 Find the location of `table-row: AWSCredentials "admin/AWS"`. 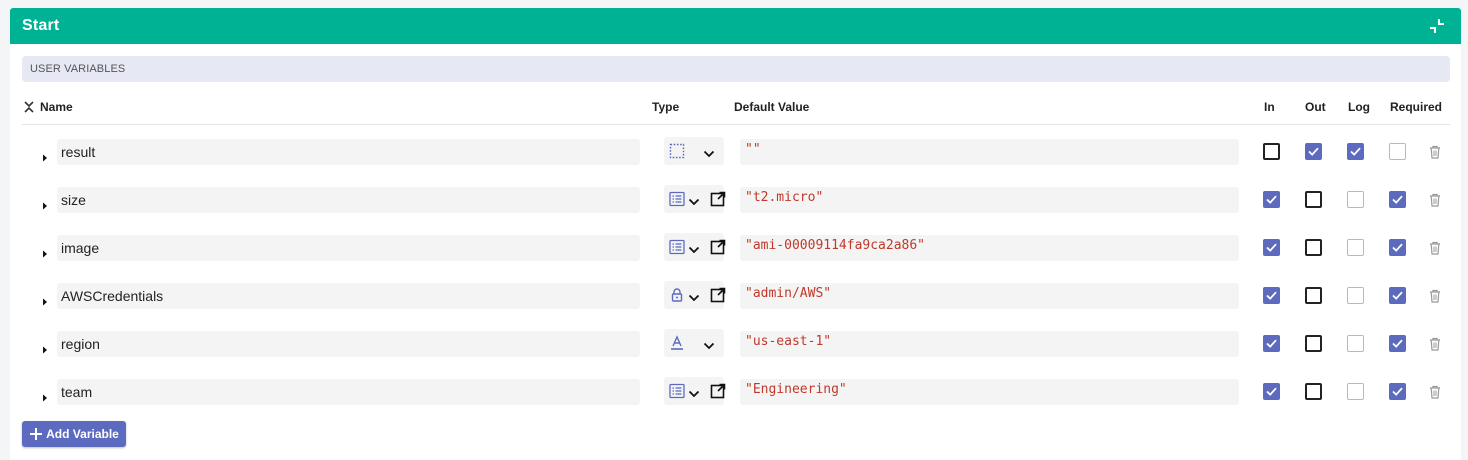

table-row: AWSCredentials "admin/AWS" is located at coordinates (735, 302).